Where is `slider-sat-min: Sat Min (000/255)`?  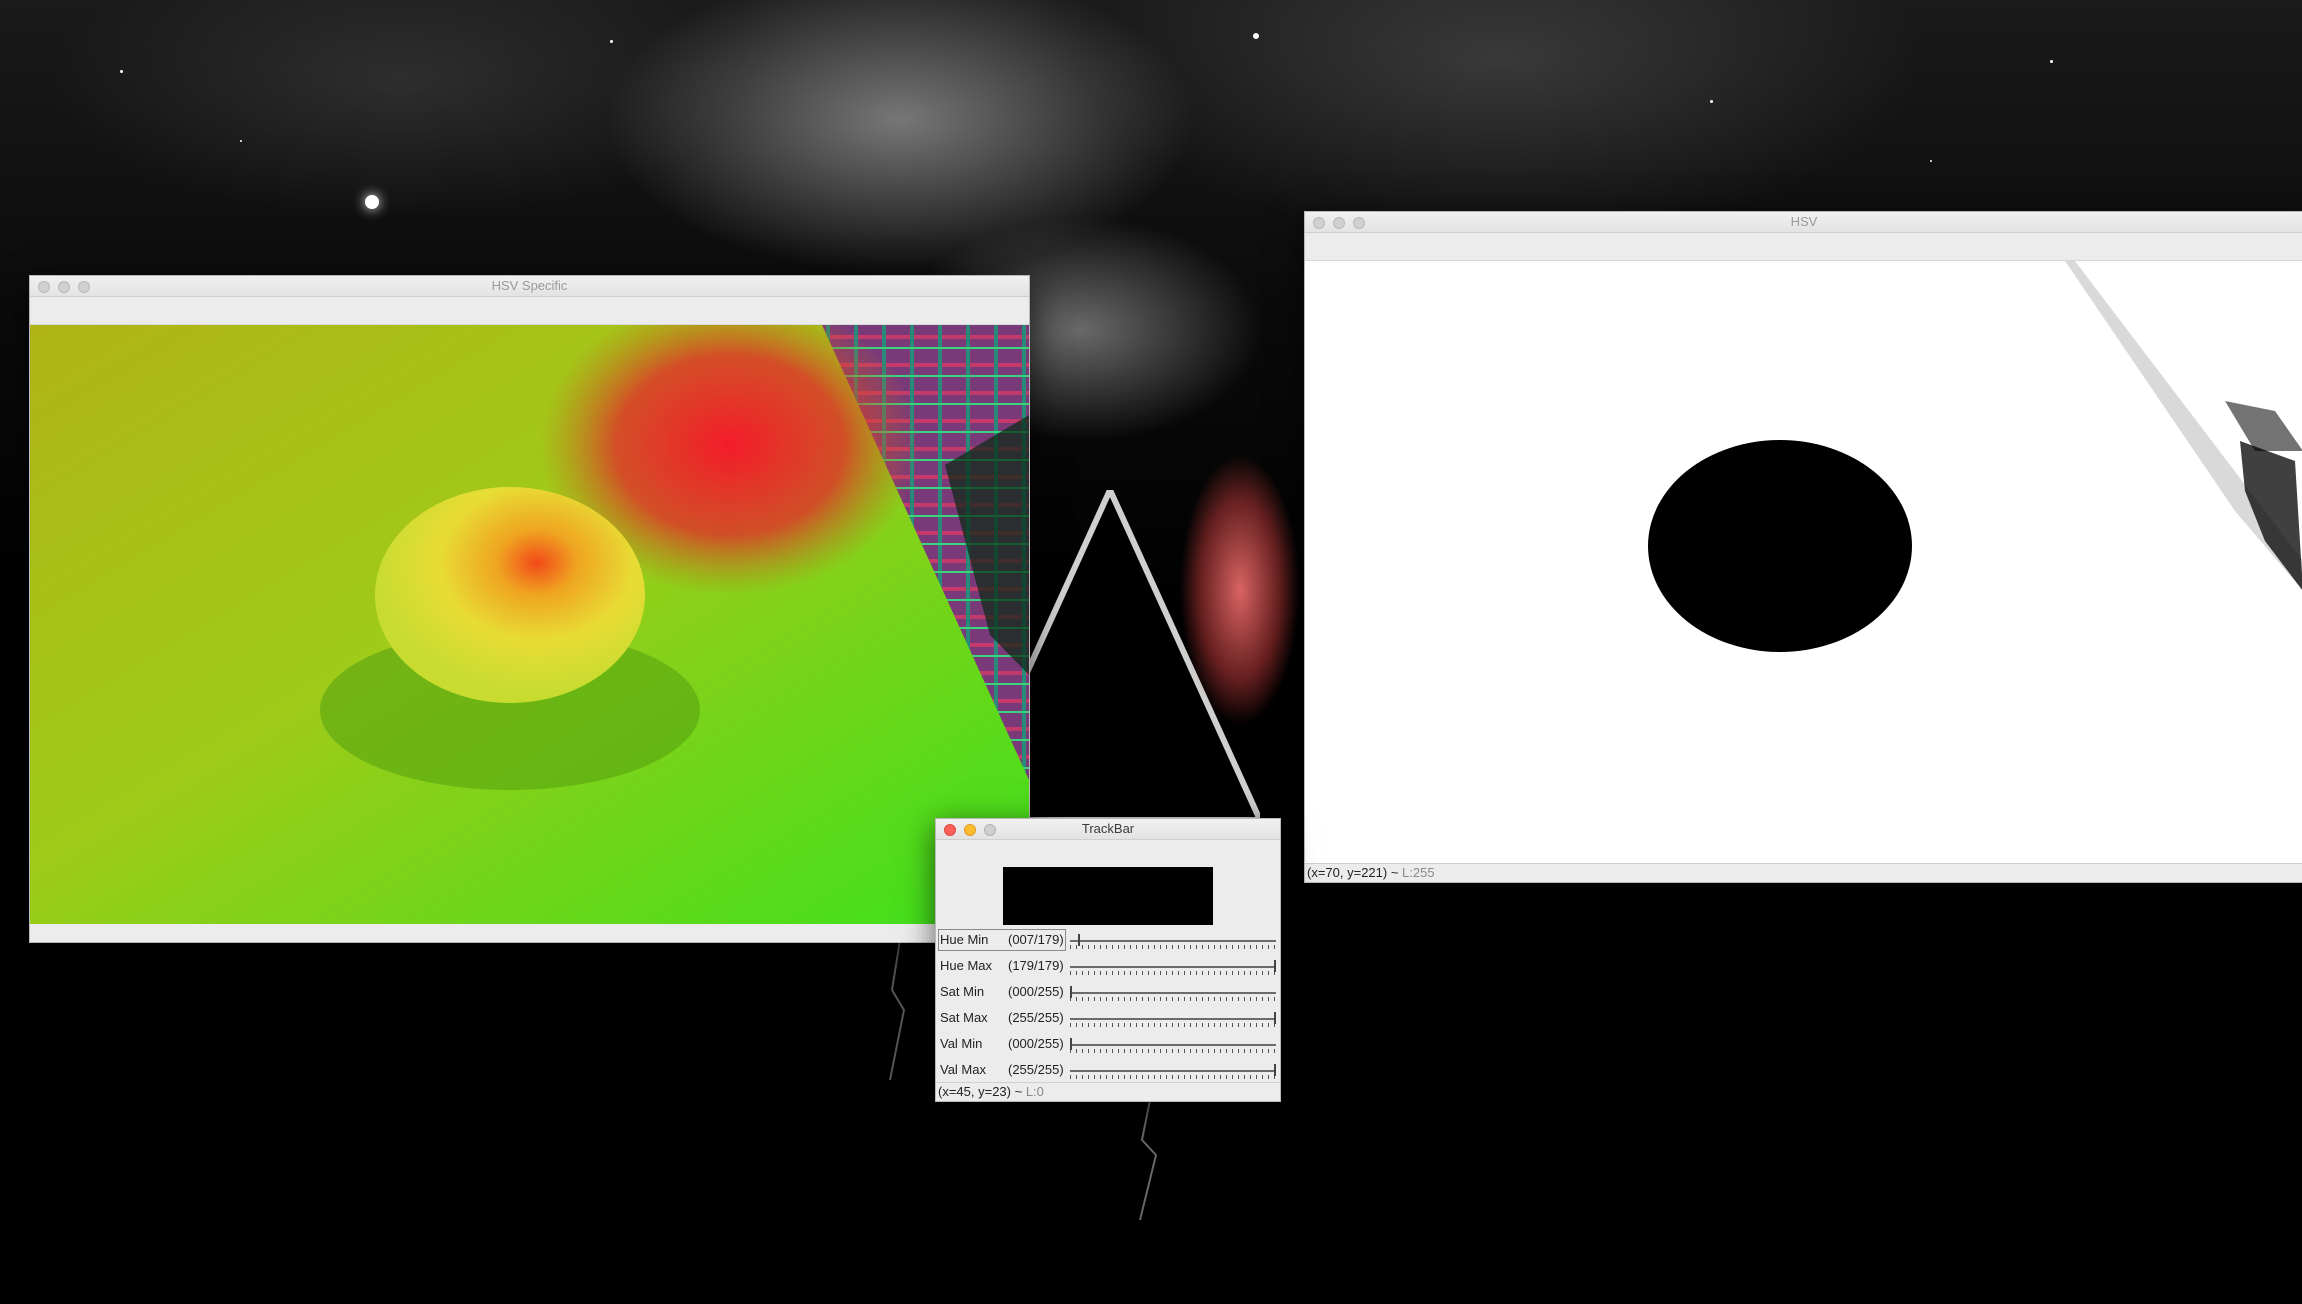
slider-sat-min: Sat Min (000/255) is located at coordinates (1108, 993).